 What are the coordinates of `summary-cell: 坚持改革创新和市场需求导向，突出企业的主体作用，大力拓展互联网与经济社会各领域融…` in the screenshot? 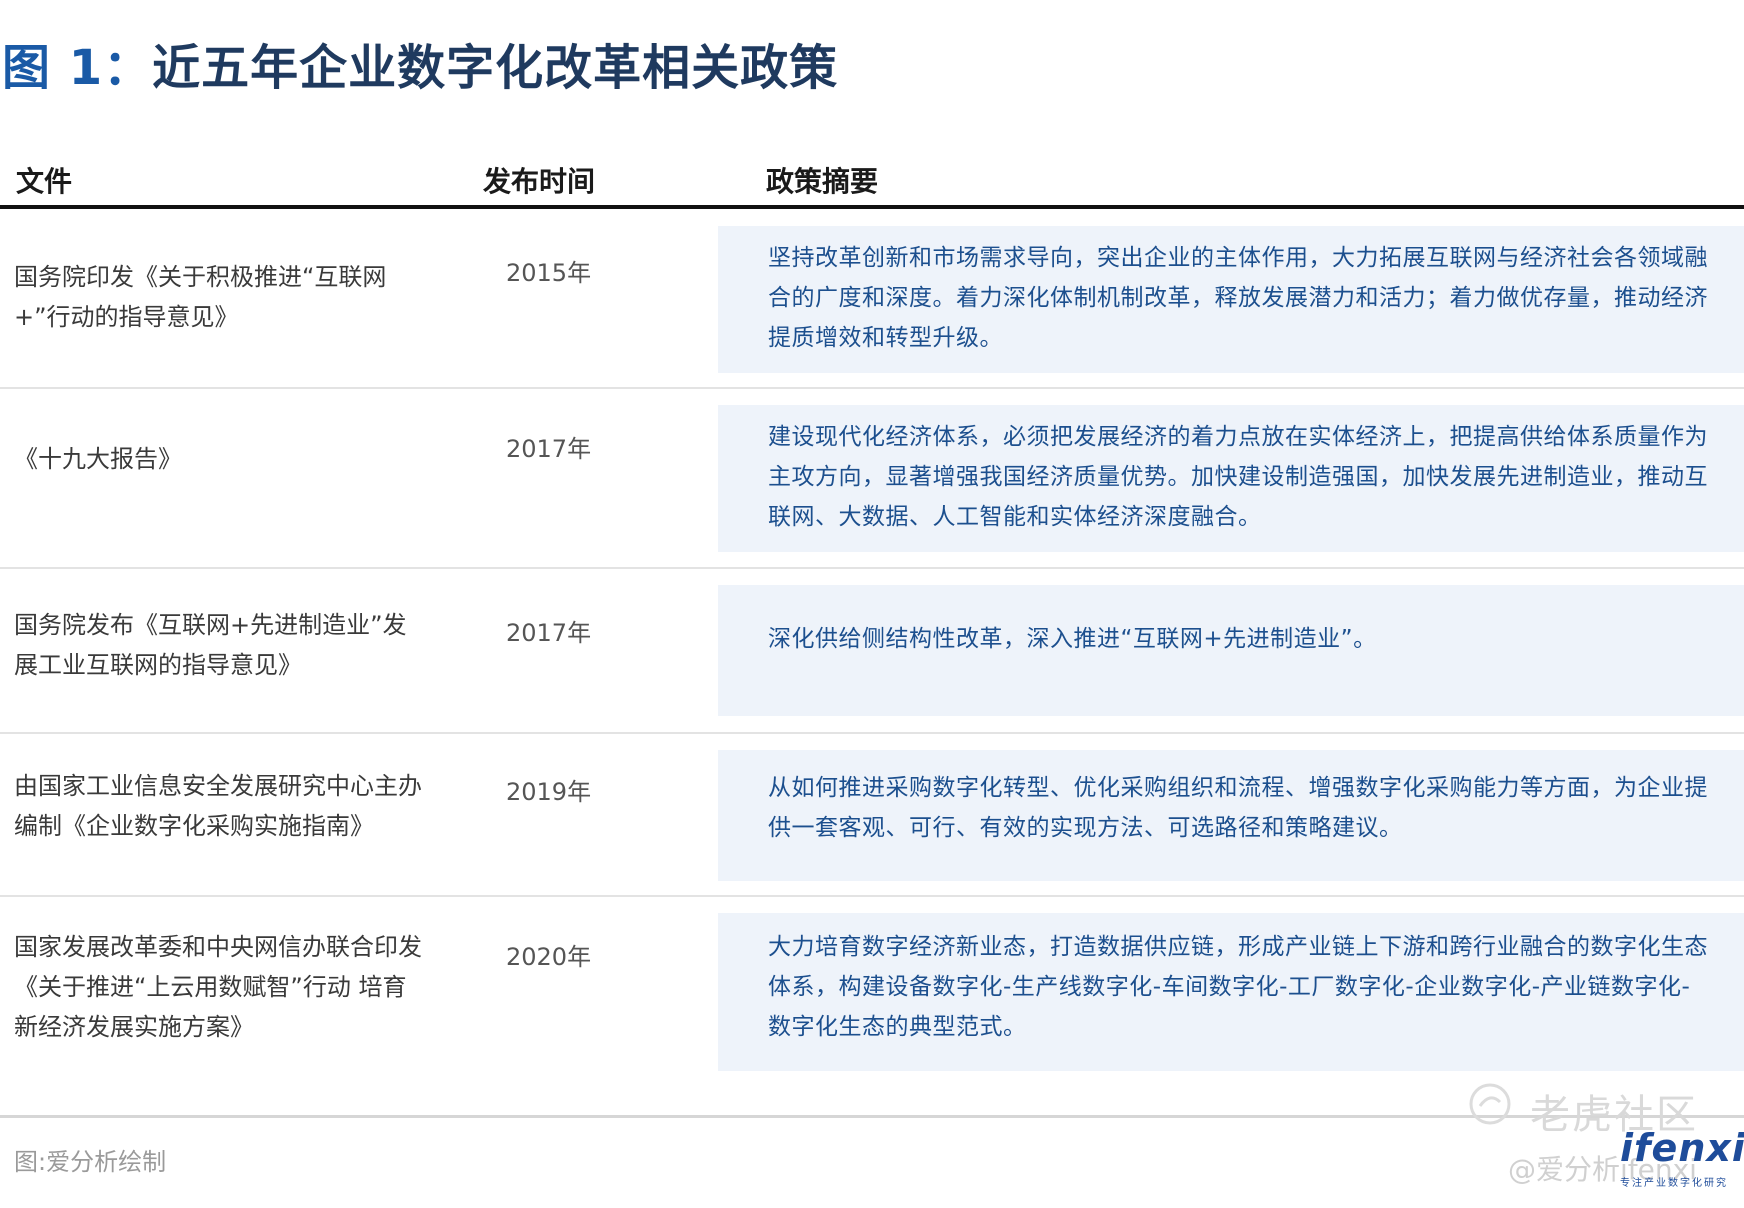 It's located at (1231, 299).